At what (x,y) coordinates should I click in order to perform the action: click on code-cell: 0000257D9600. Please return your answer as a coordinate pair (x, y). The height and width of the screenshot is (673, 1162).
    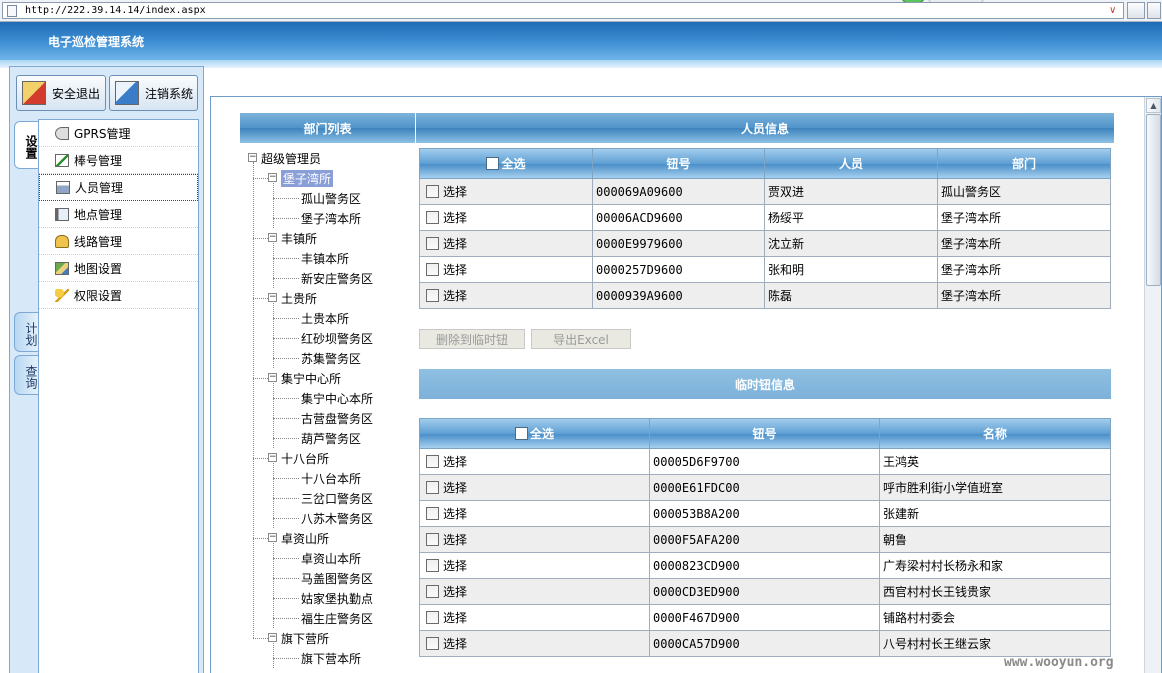
    Looking at the image, I should click on (678, 269).